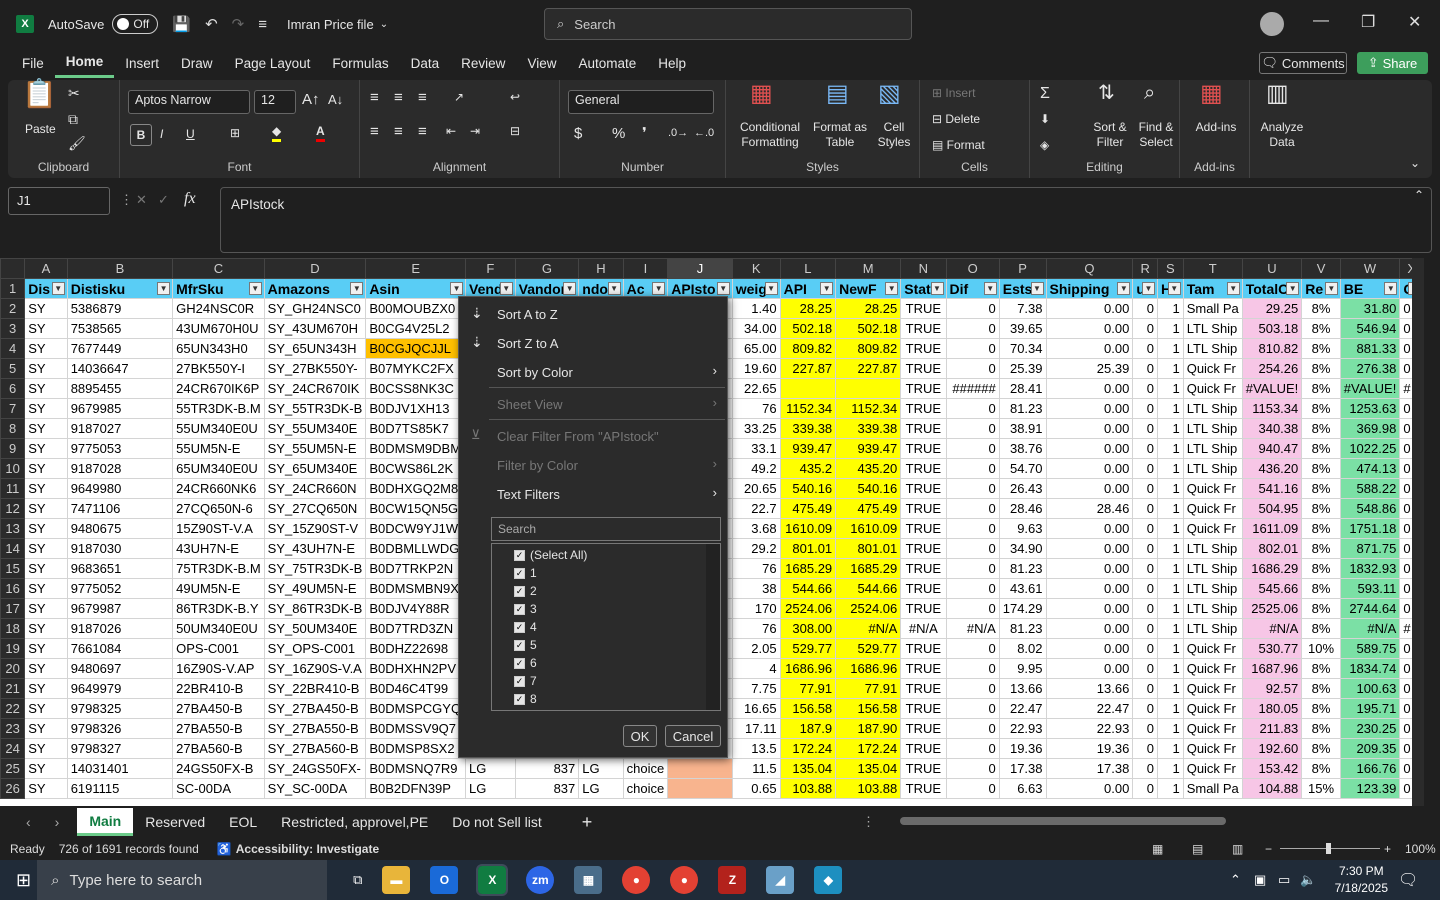  What do you see at coordinates (13, 648) in the screenshot?
I see `row-header: 19` at bounding box center [13, 648].